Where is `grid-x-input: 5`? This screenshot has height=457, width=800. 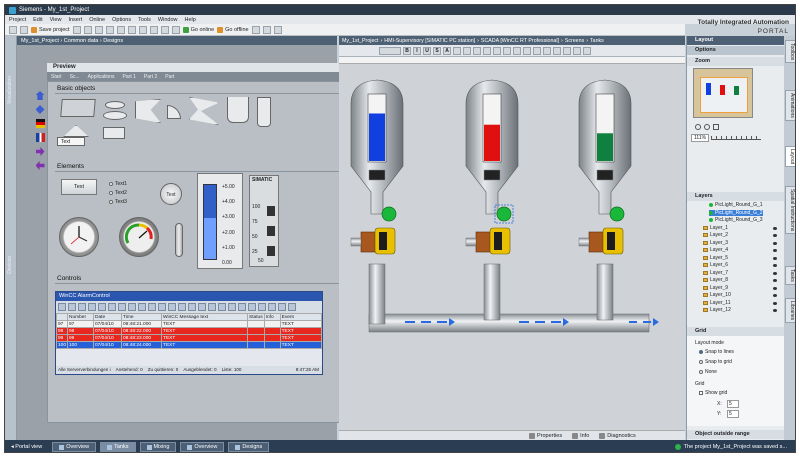 grid-x-input: 5 is located at coordinates (733, 404).